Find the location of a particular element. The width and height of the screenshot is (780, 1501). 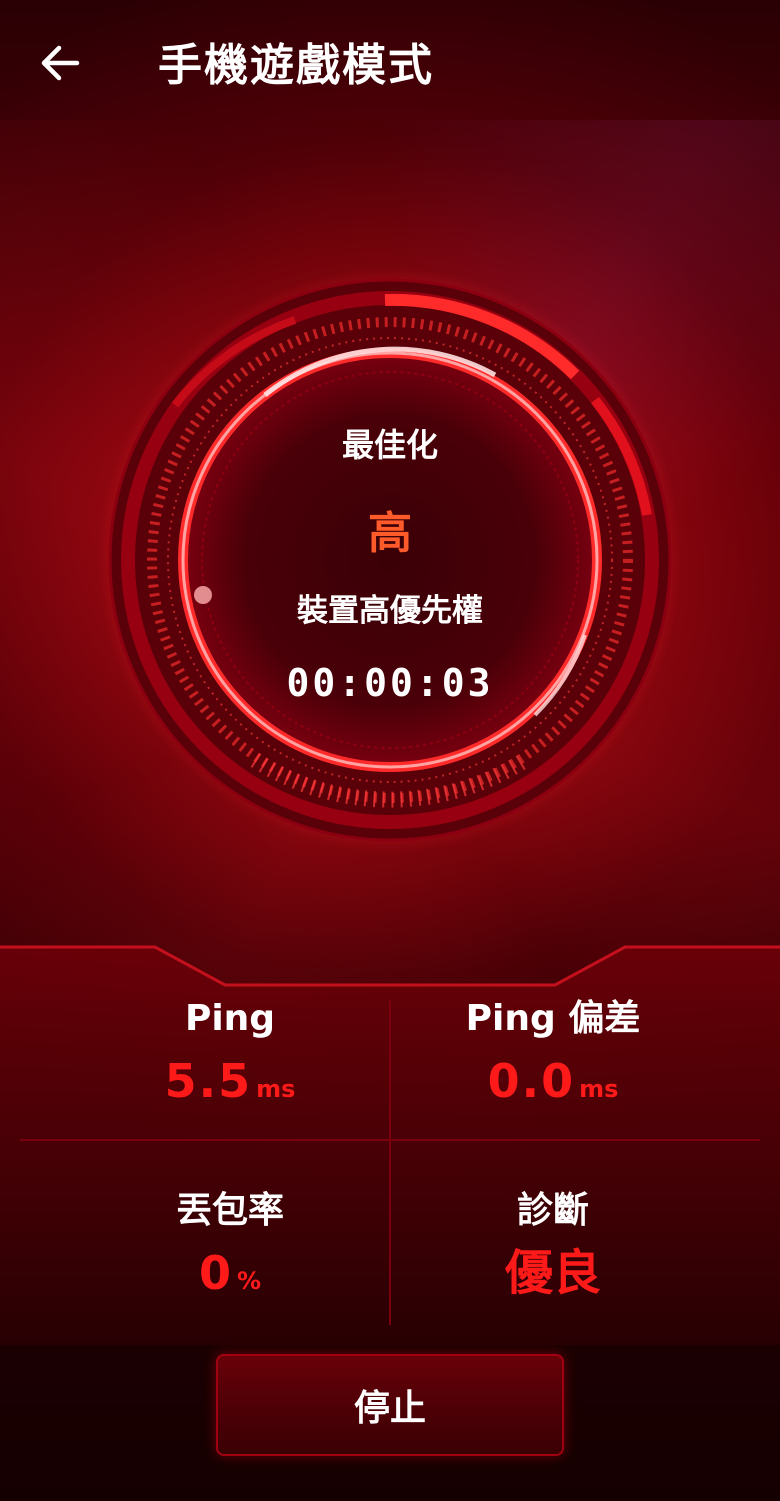

page-title: 手機遊戲模式 is located at coordinates (296, 65).